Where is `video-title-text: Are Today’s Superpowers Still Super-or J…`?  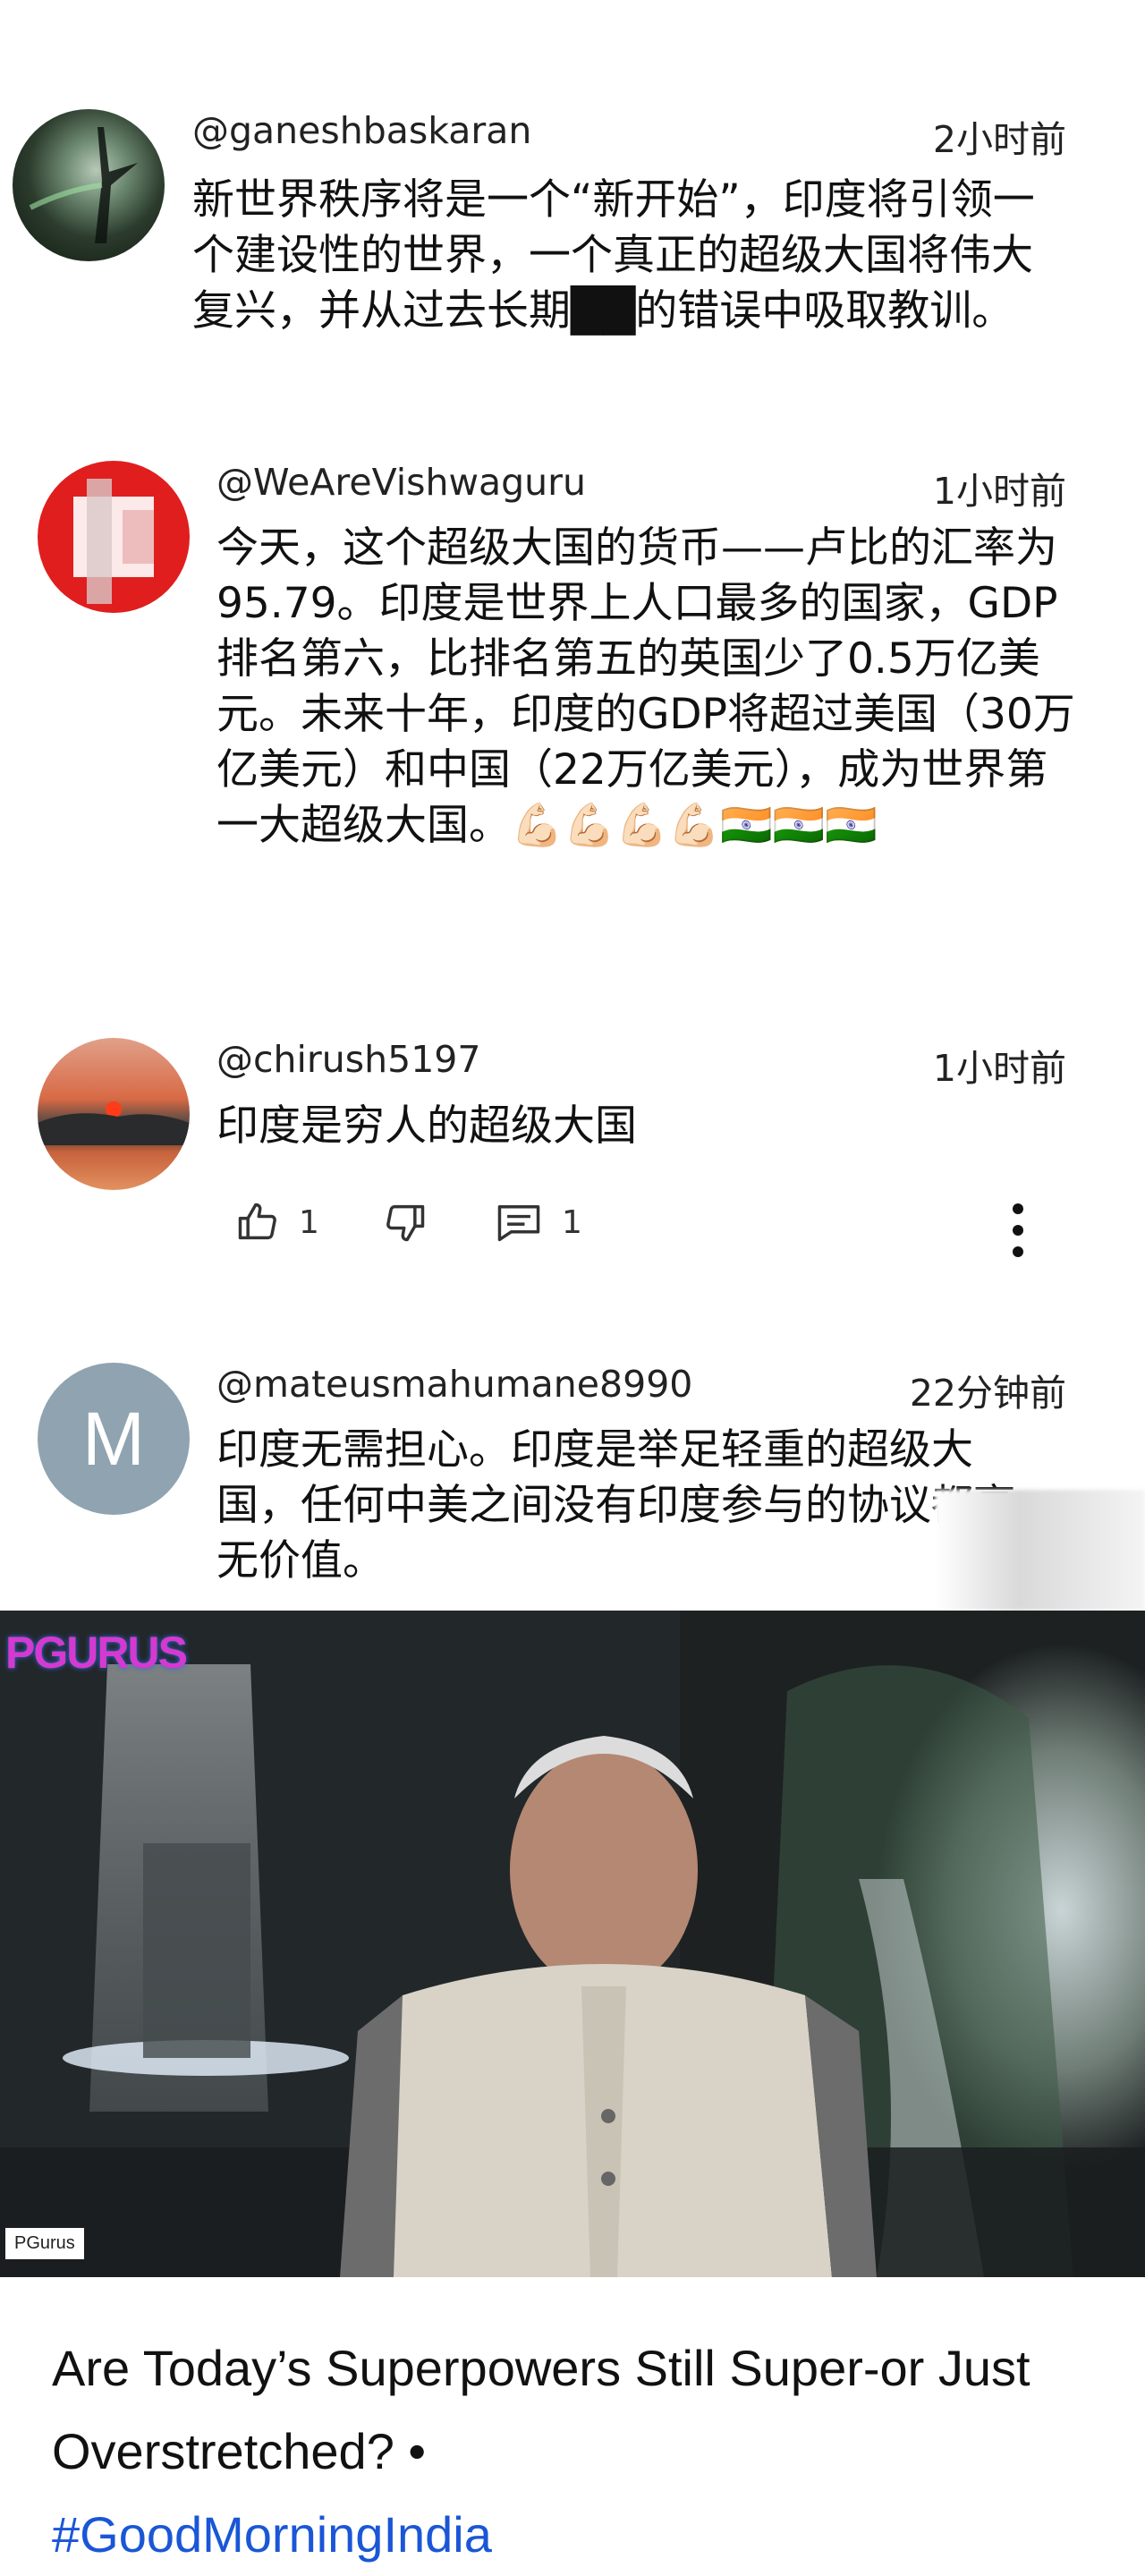
video-title-text: Are Today’s Superpowers Still Super-or J… is located at coordinates (541, 2409).